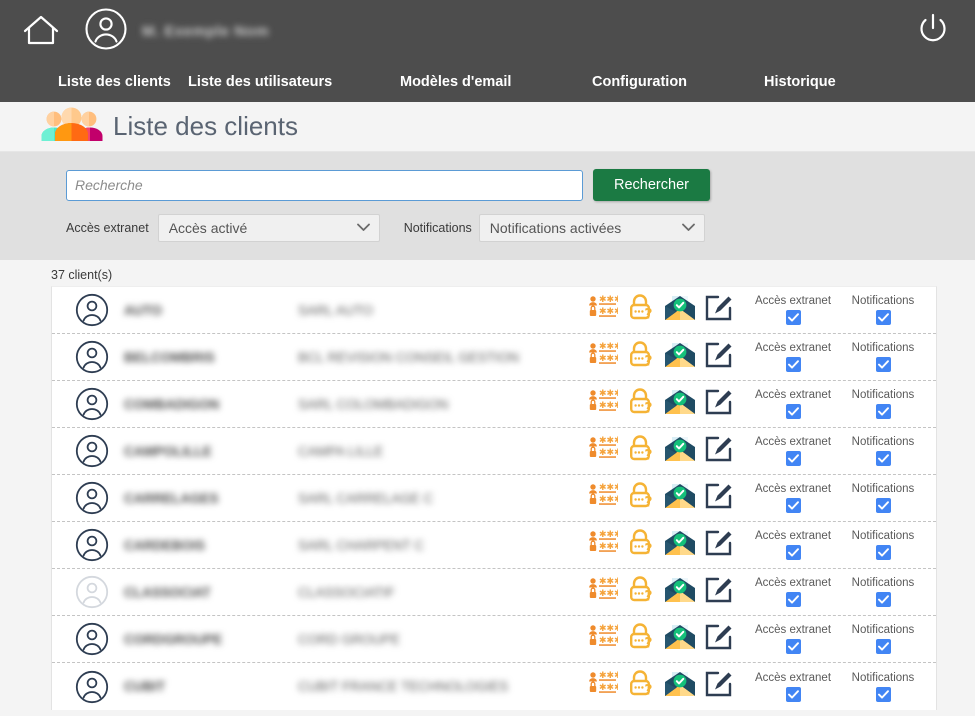 This screenshot has width=975, height=716. What do you see at coordinates (678, 82) in the screenshot?
I see `nav-item-configuration: Configuration` at bounding box center [678, 82].